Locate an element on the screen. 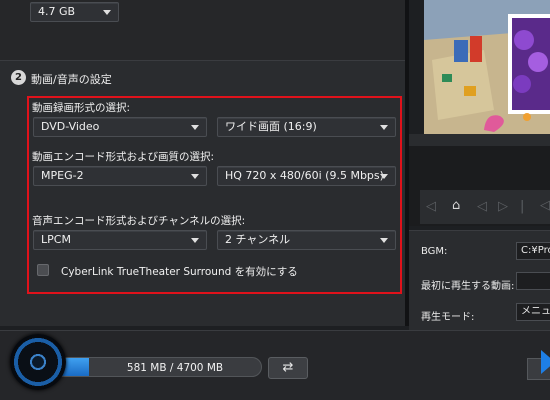 This screenshot has width=550, height=400. back-arrow-icon: ◁ is located at coordinates (431, 206).